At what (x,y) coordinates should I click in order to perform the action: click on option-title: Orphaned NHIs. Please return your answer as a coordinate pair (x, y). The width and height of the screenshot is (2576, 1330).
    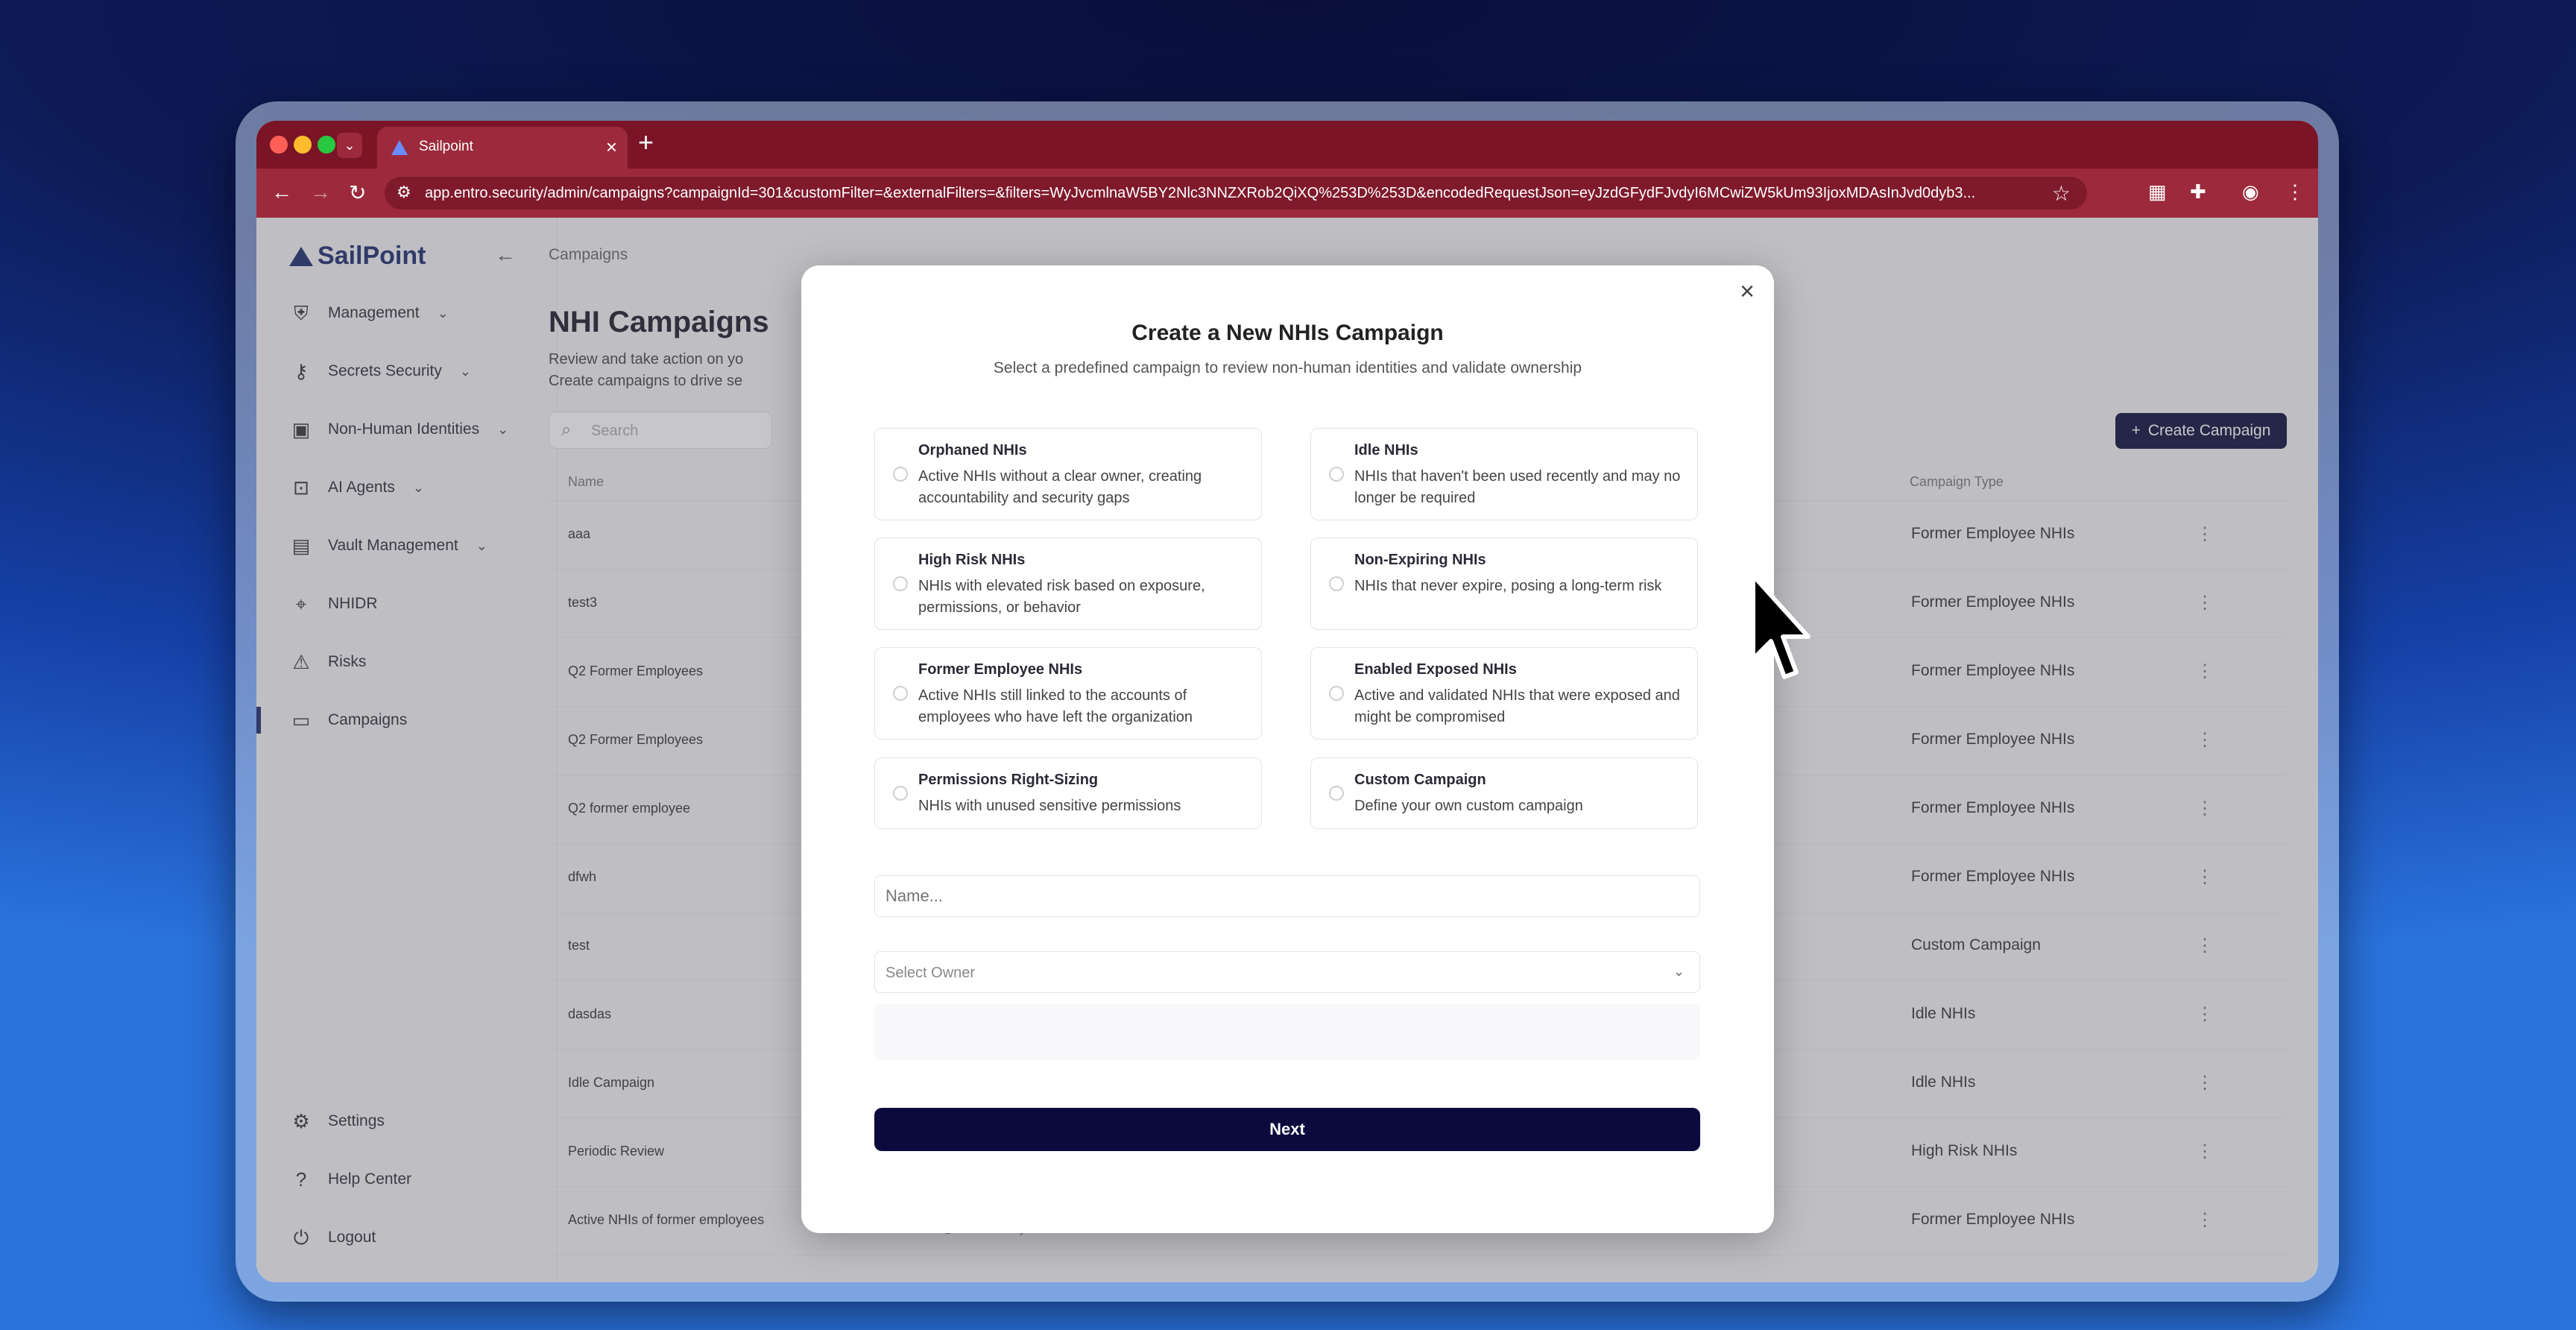
    Looking at the image, I should click on (972, 450).